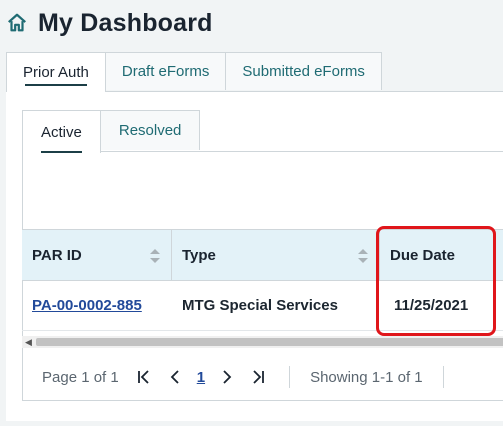 Image resolution: width=503 pixels, height=426 pixels. I want to click on tab-active: Active, so click(61, 131).